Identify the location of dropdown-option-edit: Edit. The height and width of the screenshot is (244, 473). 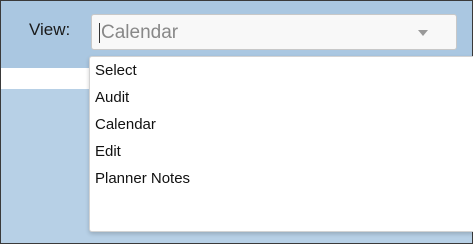
(108, 151).